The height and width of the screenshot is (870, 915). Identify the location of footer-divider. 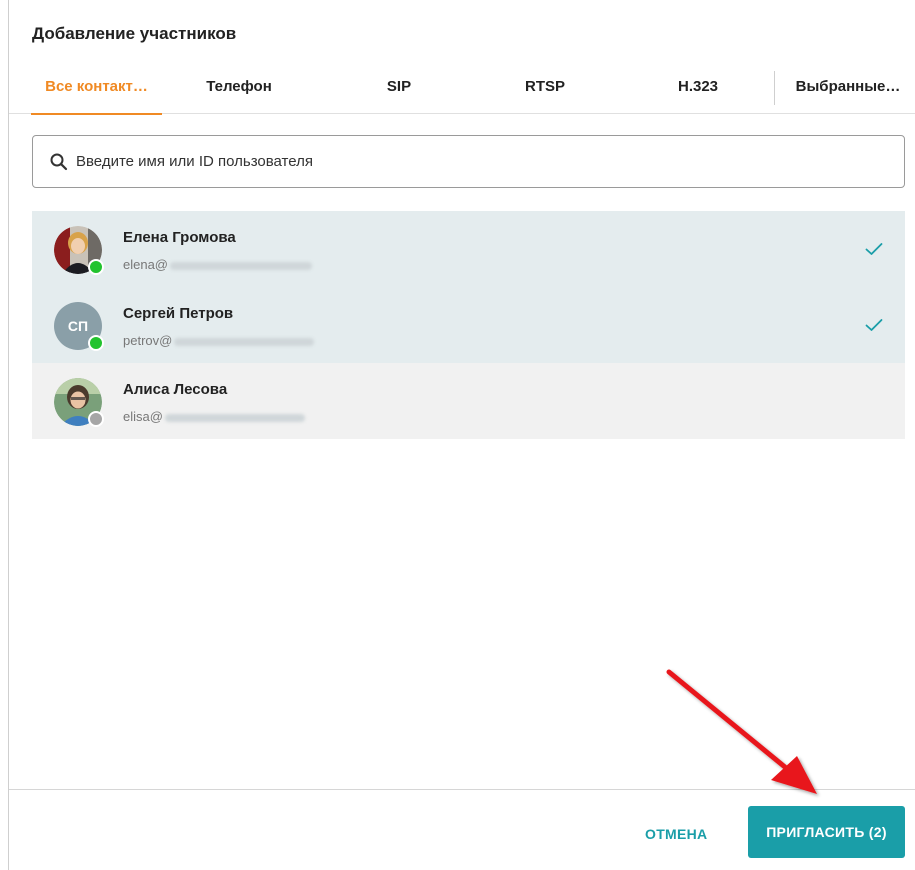
(462, 789).